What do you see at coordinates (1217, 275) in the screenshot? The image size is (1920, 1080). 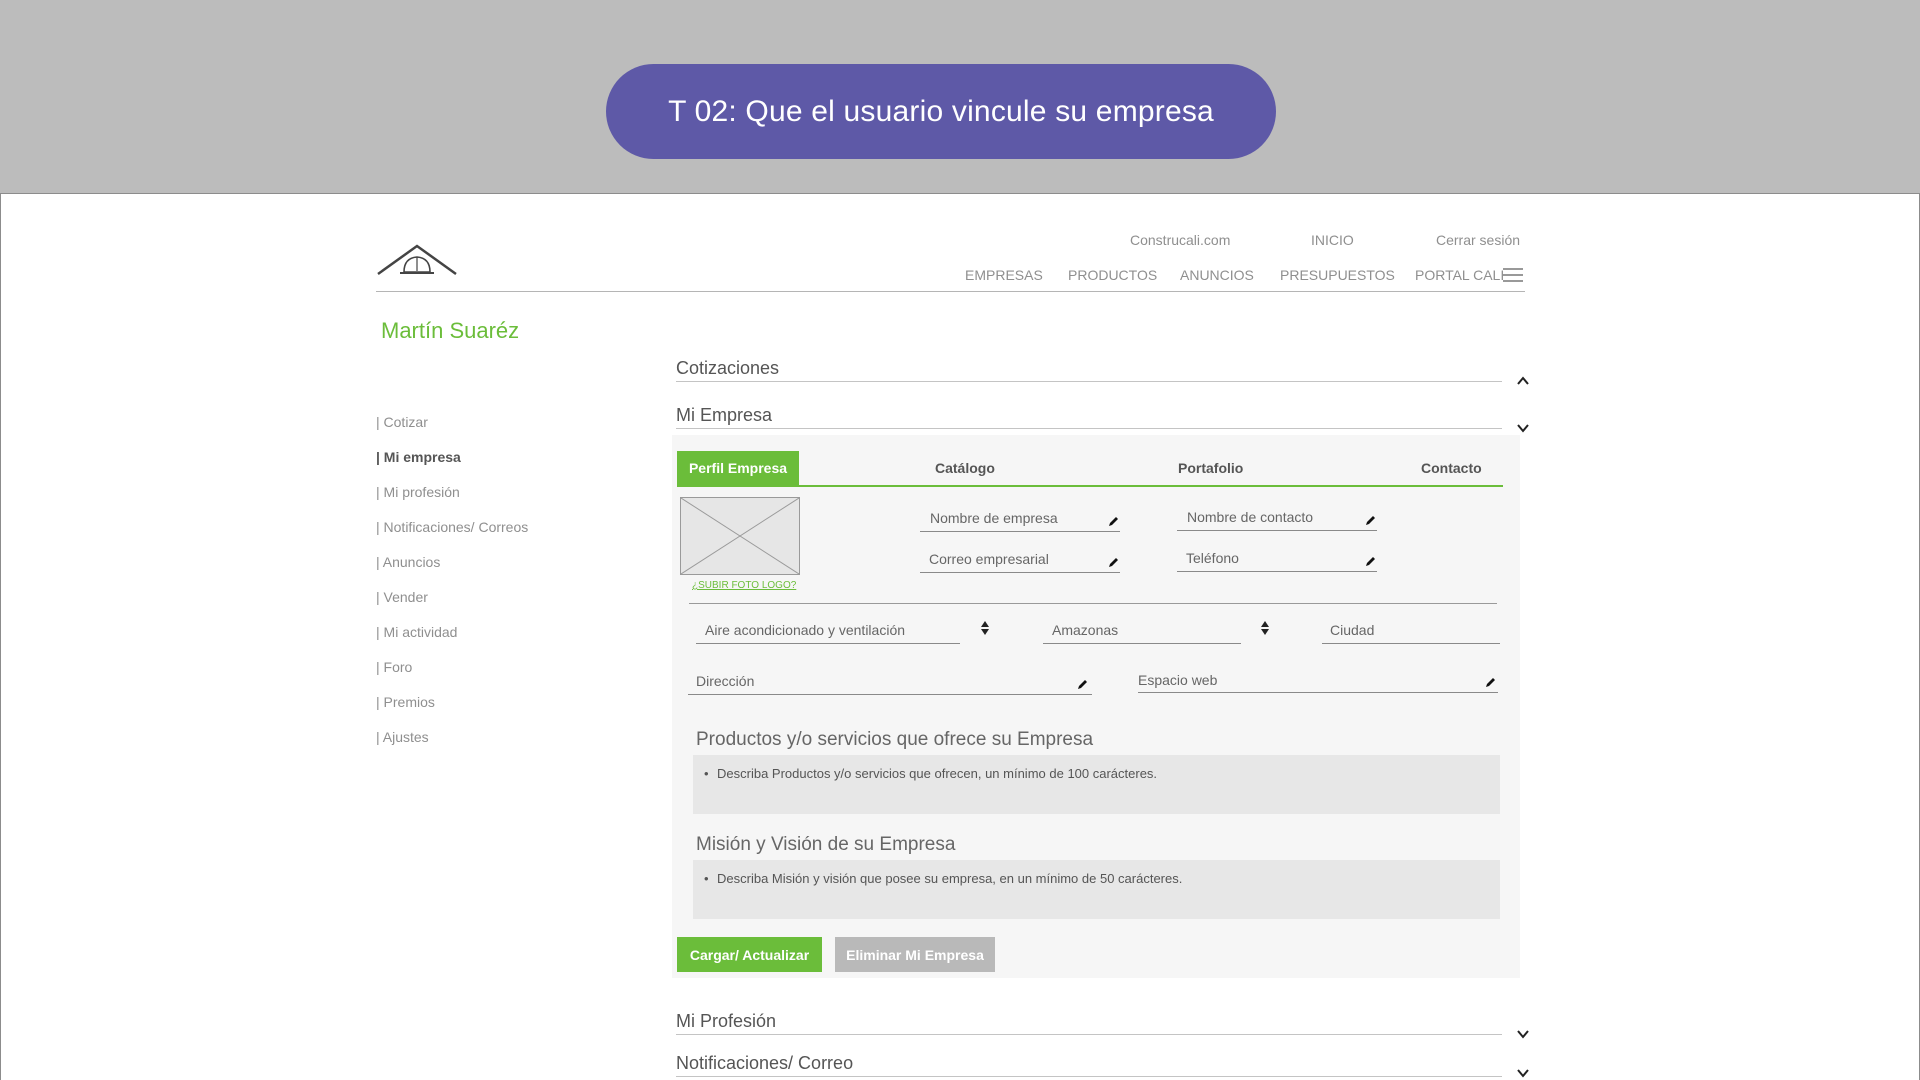 I see `nav-anuncios: ANUNCIOS` at bounding box center [1217, 275].